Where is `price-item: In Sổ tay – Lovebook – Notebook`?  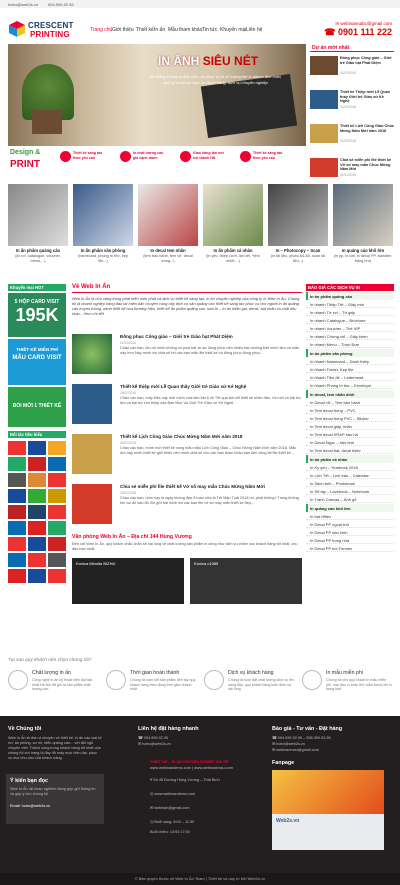
price-item: In Sổ tay – Lovebook – Notebook is located at coordinates (350, 491).